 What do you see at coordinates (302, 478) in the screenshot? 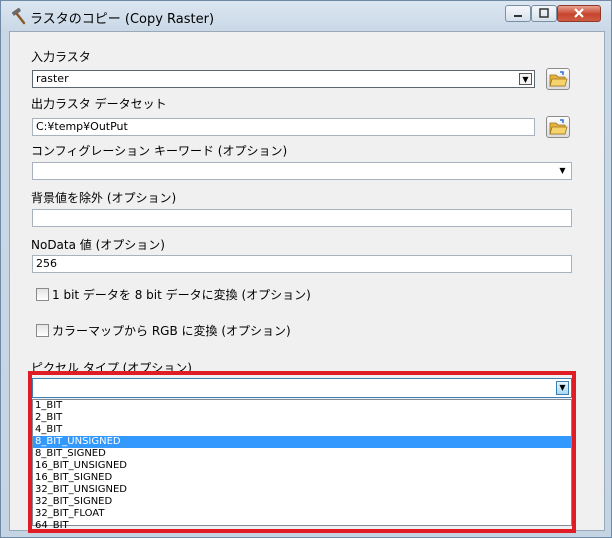
I see `pixel-type-option: 16_BIT_SIGNED` at bounding box center [302, 478].